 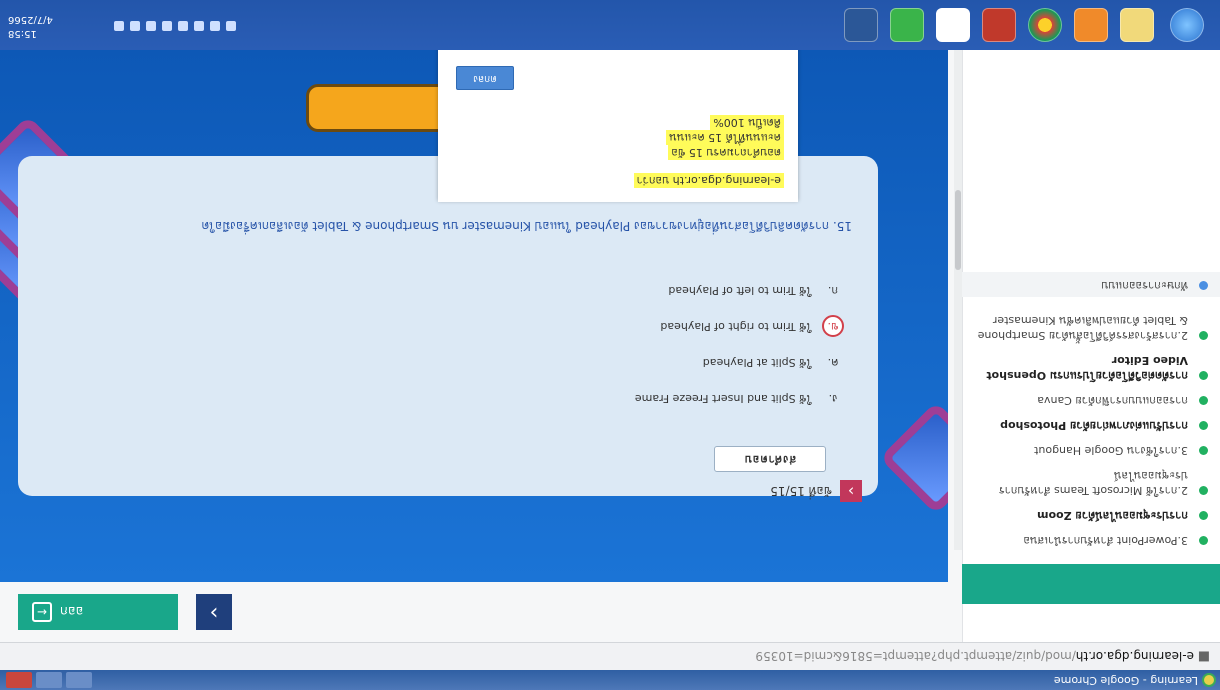 I want to click on windows-taskbar: 15:58 4/7/2566, so click(x=610, y=25).